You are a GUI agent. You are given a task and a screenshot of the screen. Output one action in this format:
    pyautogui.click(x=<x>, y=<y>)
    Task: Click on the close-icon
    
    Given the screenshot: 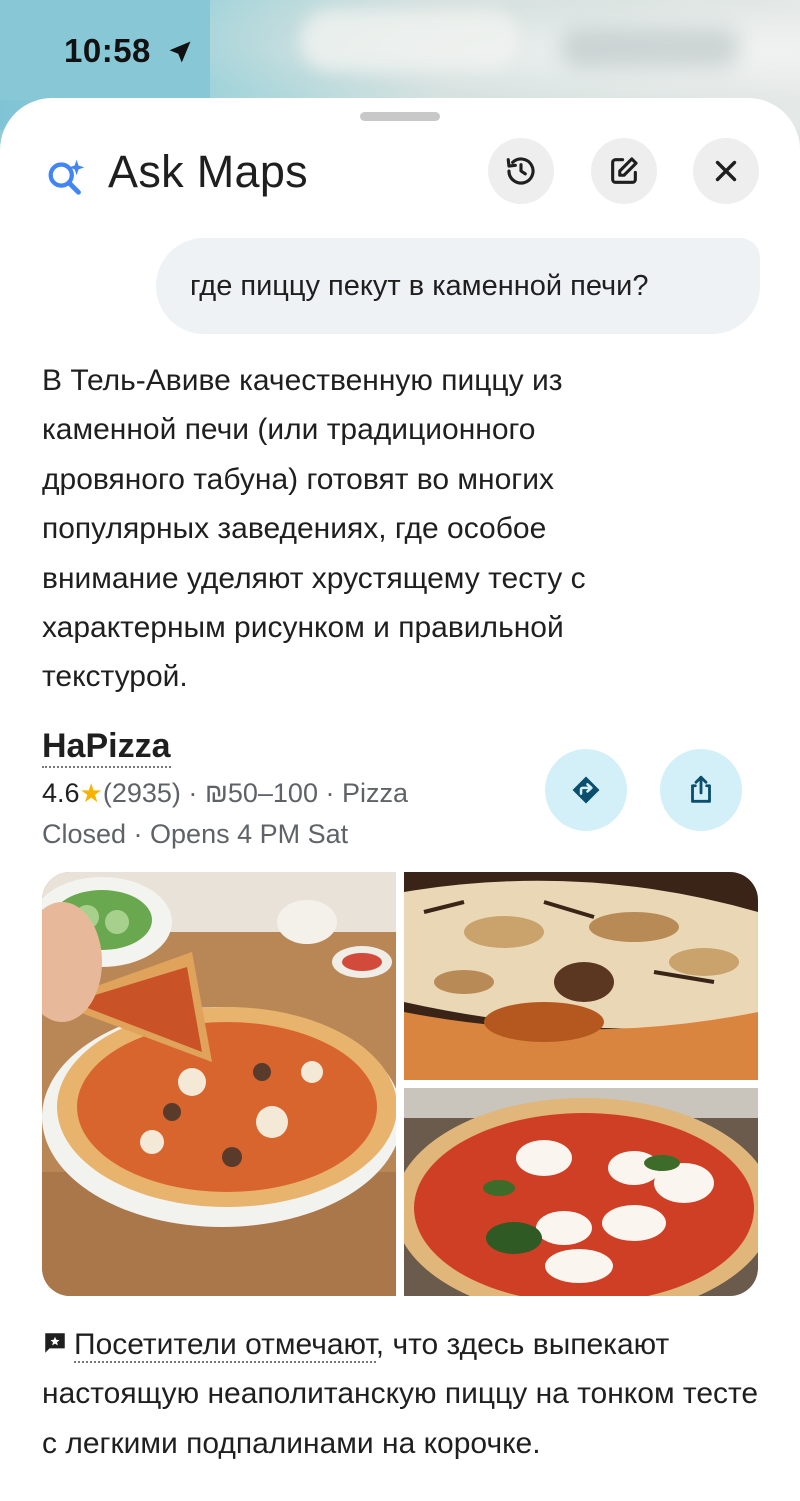 What is the action you would take?
    pyautogui.click(x=726, y=171)
    